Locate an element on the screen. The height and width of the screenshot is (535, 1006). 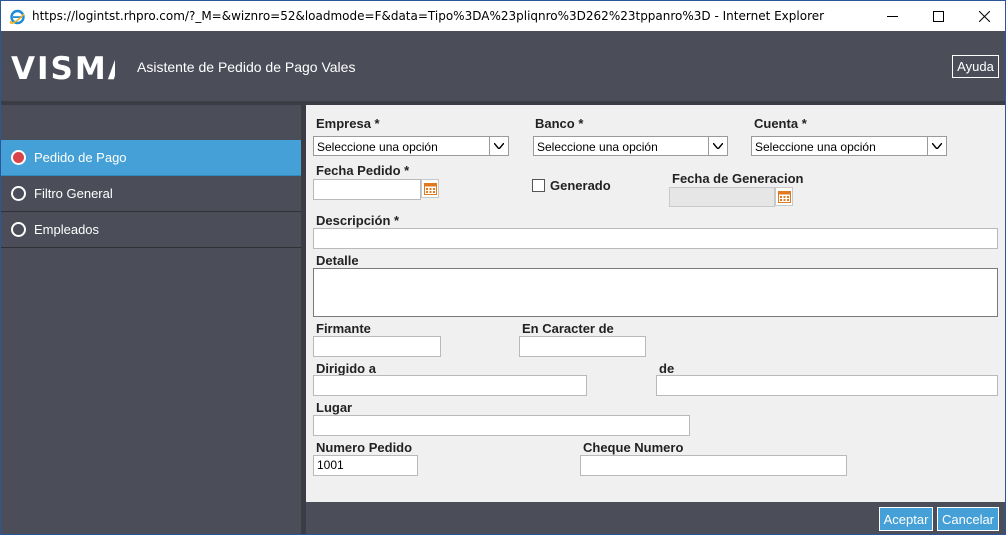
svg-text: VISMA is located at coordinates (63, 67).